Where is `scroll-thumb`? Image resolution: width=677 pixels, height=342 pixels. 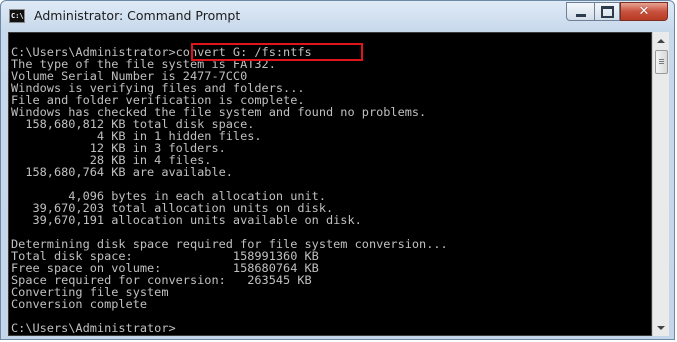
scroll-thumb is located at coordinates (661, 62).